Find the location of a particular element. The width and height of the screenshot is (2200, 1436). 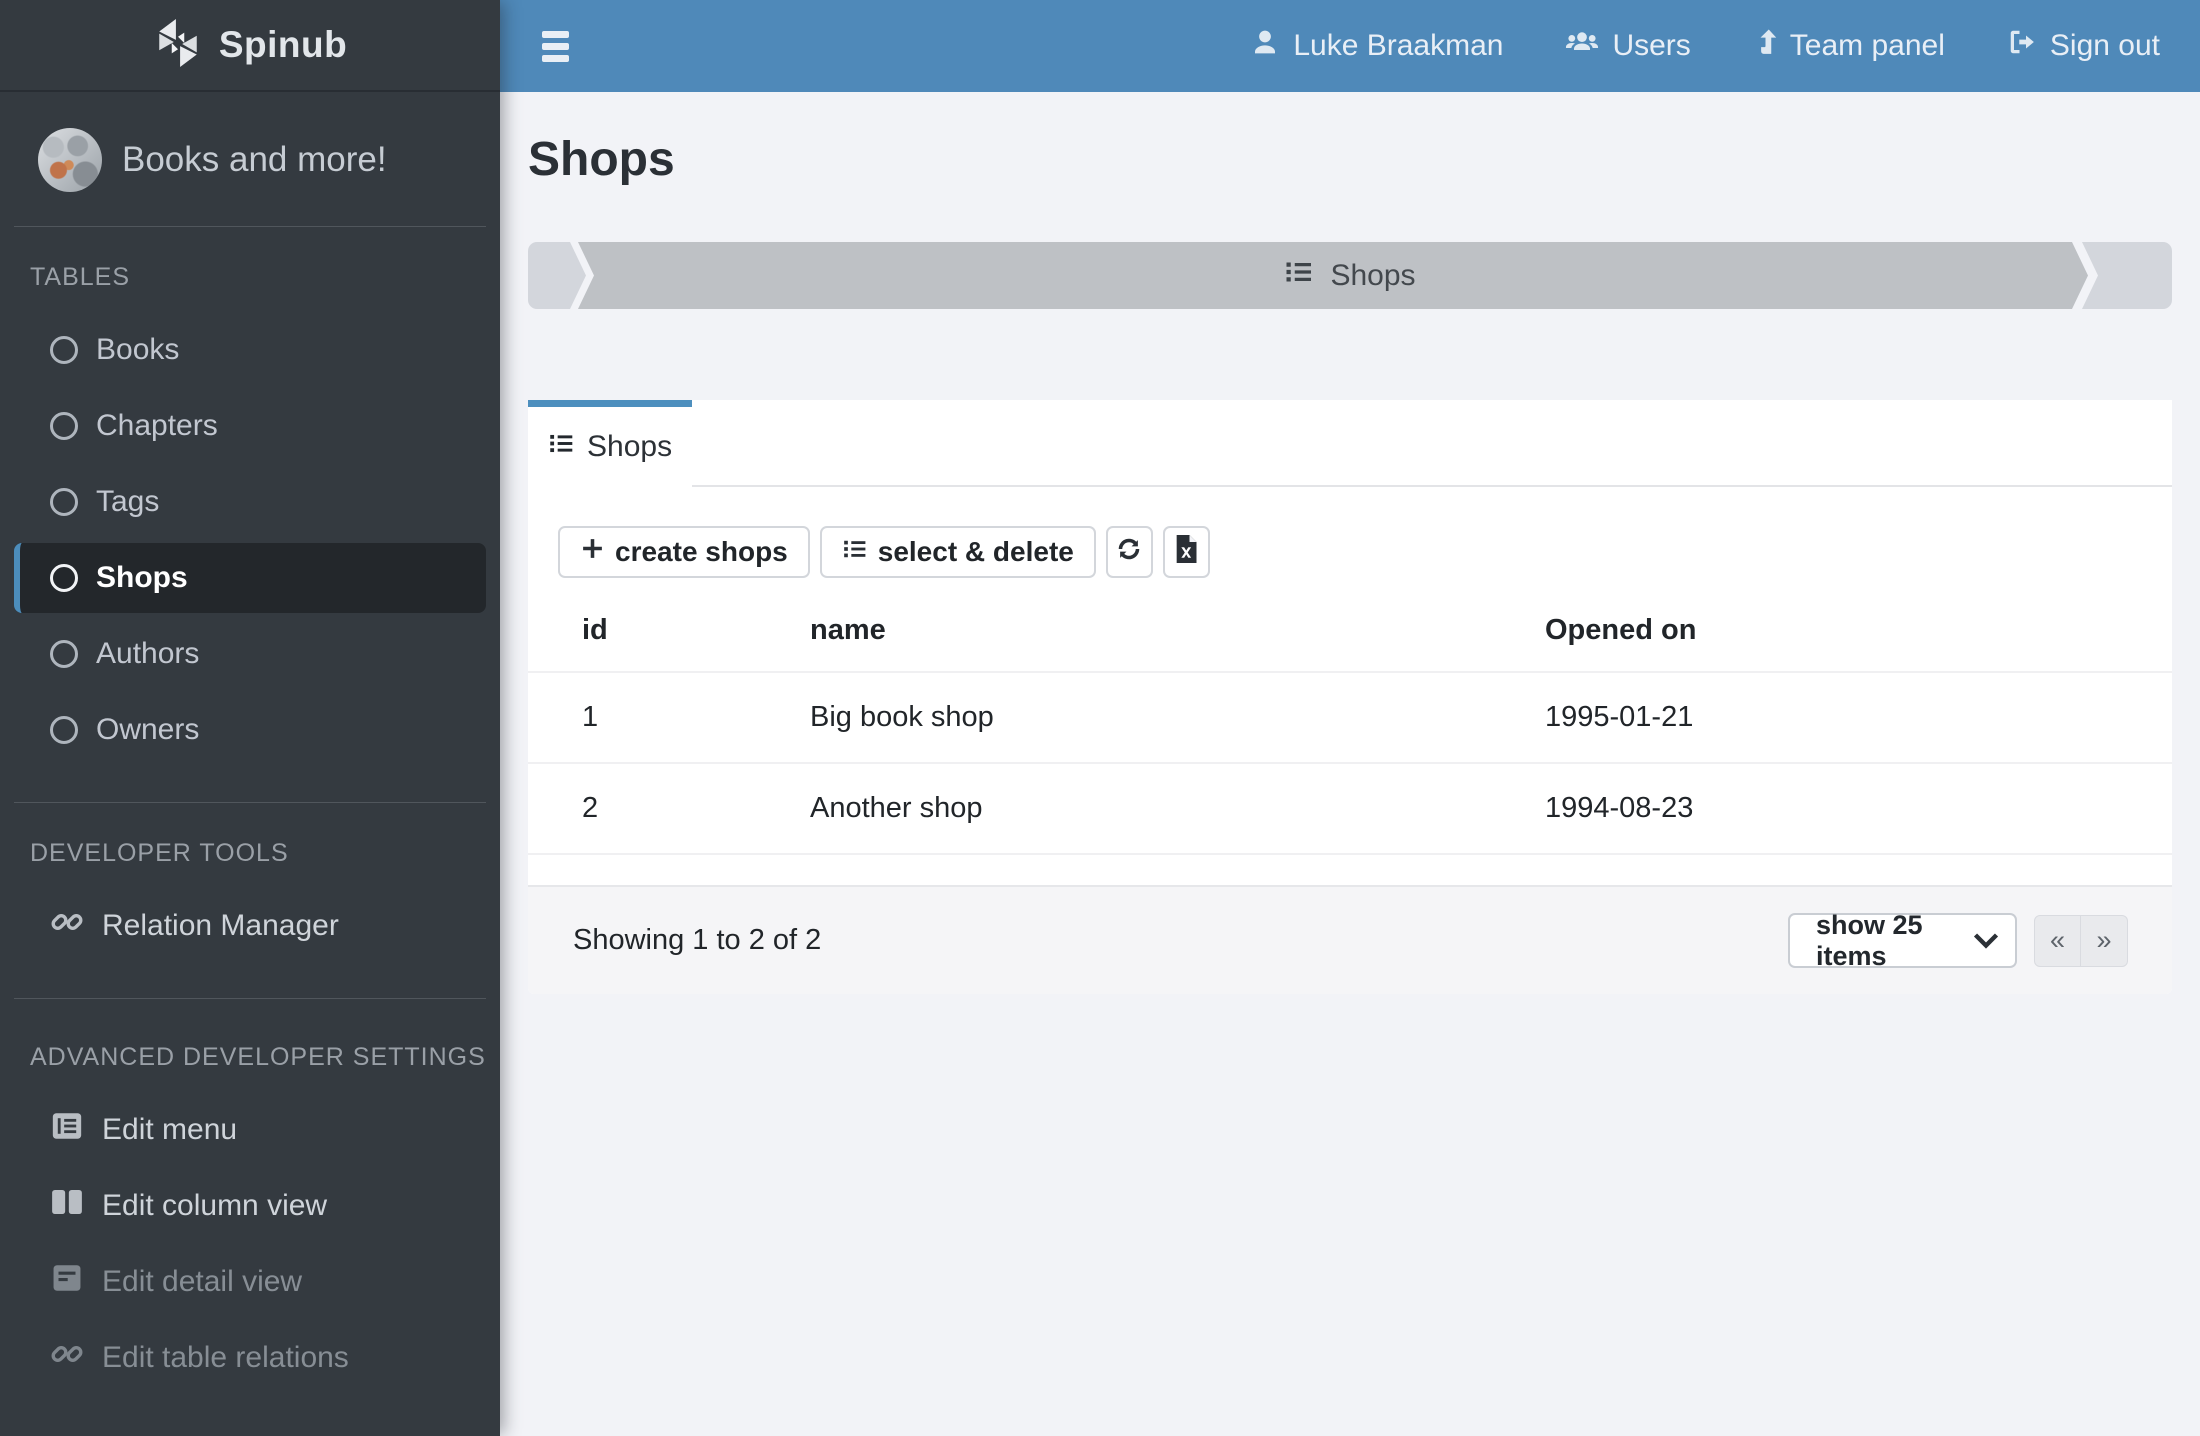

menu-toggle-button is located at coordinates (559, 46).